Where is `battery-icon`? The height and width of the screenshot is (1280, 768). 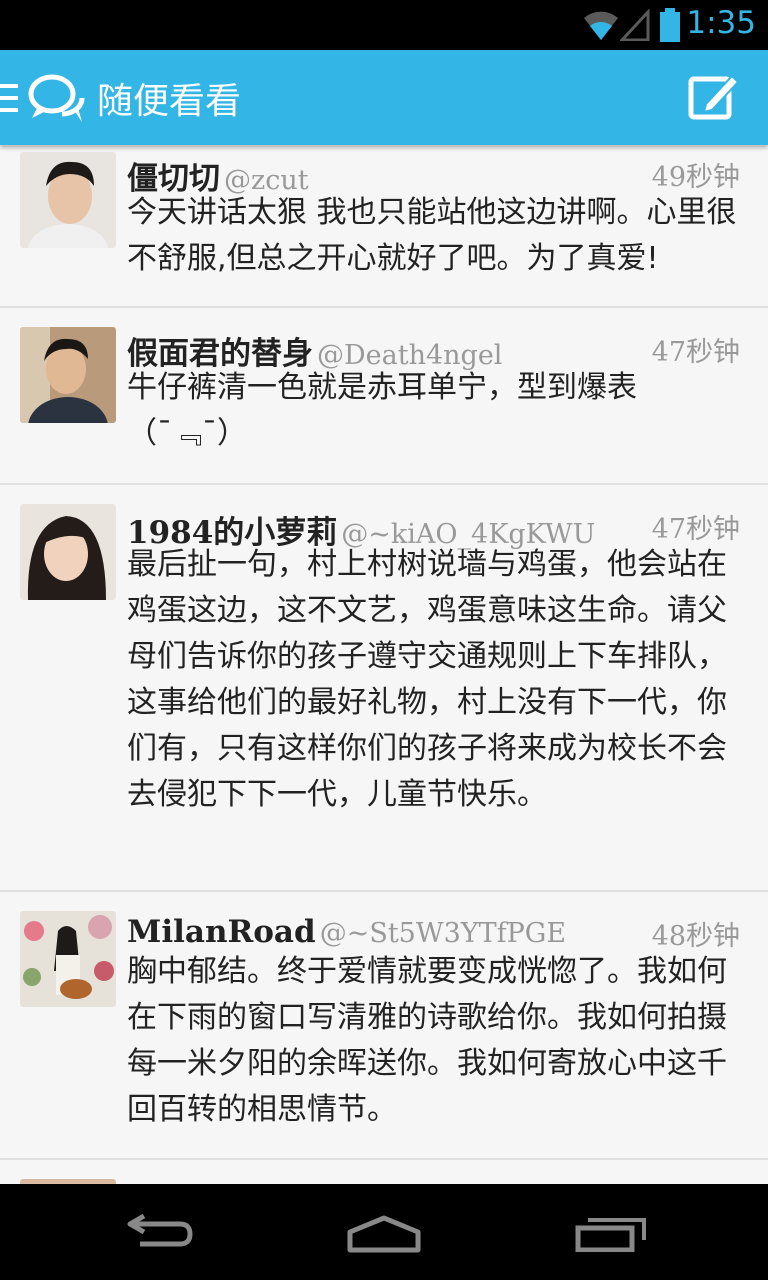 battery-icon is located at coordinates (670, 27).